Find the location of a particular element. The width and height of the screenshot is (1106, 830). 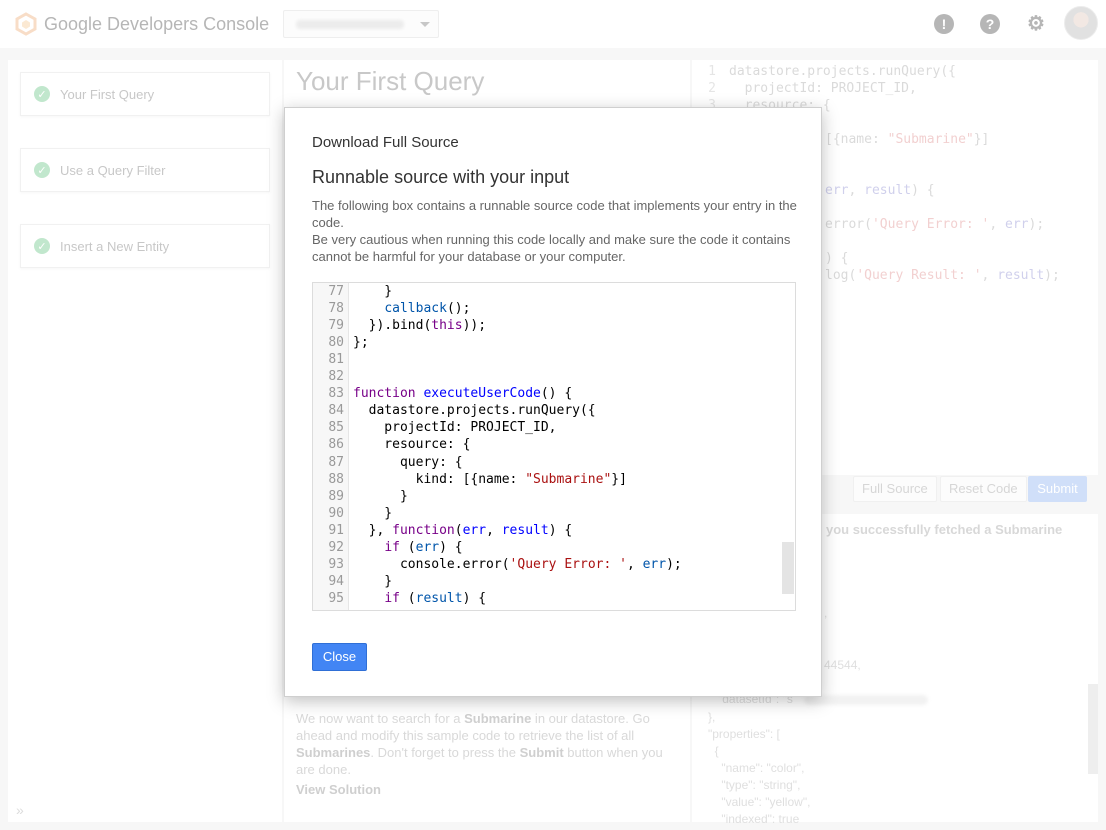

code-line: 79 }).bind(this)); is located at coordinates (554, 325).